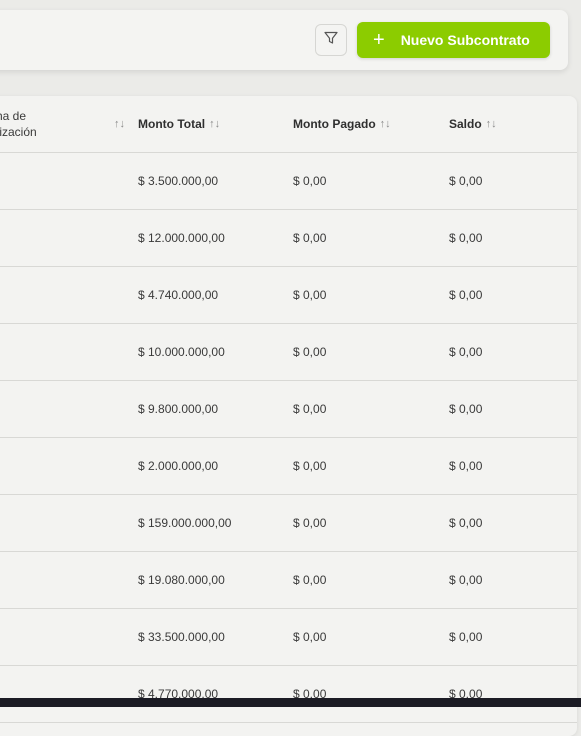 The height and width of the screenshot is (736, 581). I want to click on table-row: $ 4.740.000,00 $ 0,00 $ 0,00, so click(288, 295).